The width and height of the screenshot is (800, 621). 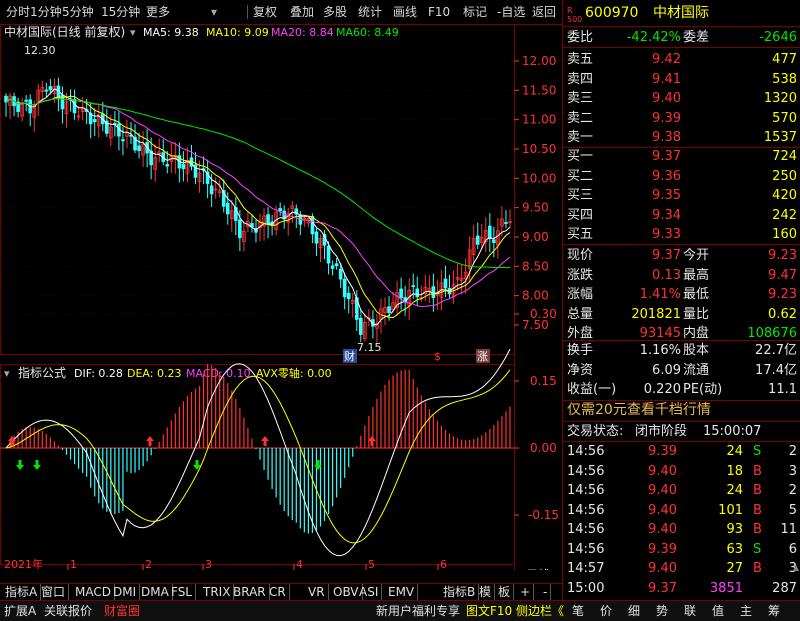 What do you see at coordinates (122, 611) in the screenshot?
I see `status-tab-2: 财富圈` at bounding box center [122, 611].